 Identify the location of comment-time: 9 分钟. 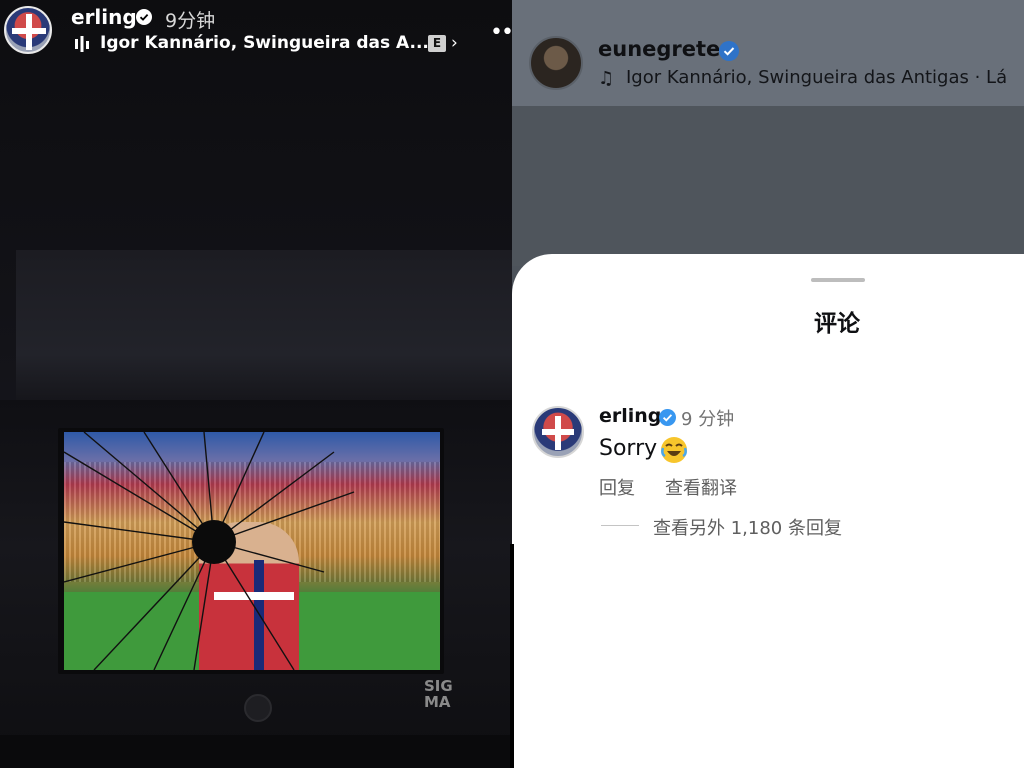
(708, 419).